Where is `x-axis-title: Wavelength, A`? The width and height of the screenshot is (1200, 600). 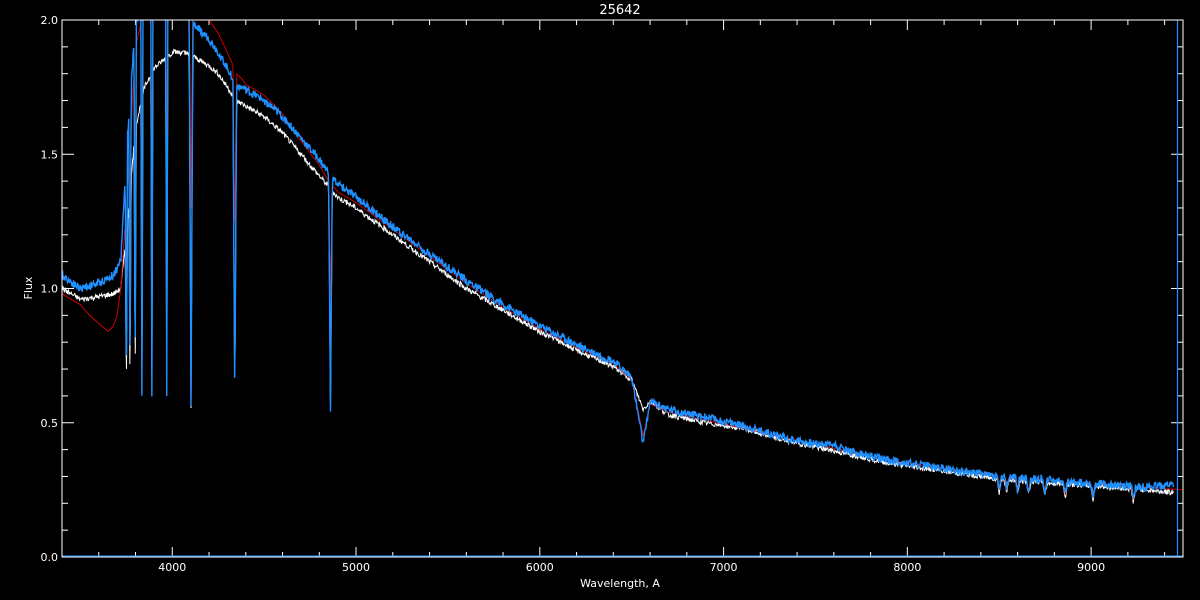
x-axis-title: Wavelength, A is located at coordinates (620, 583).